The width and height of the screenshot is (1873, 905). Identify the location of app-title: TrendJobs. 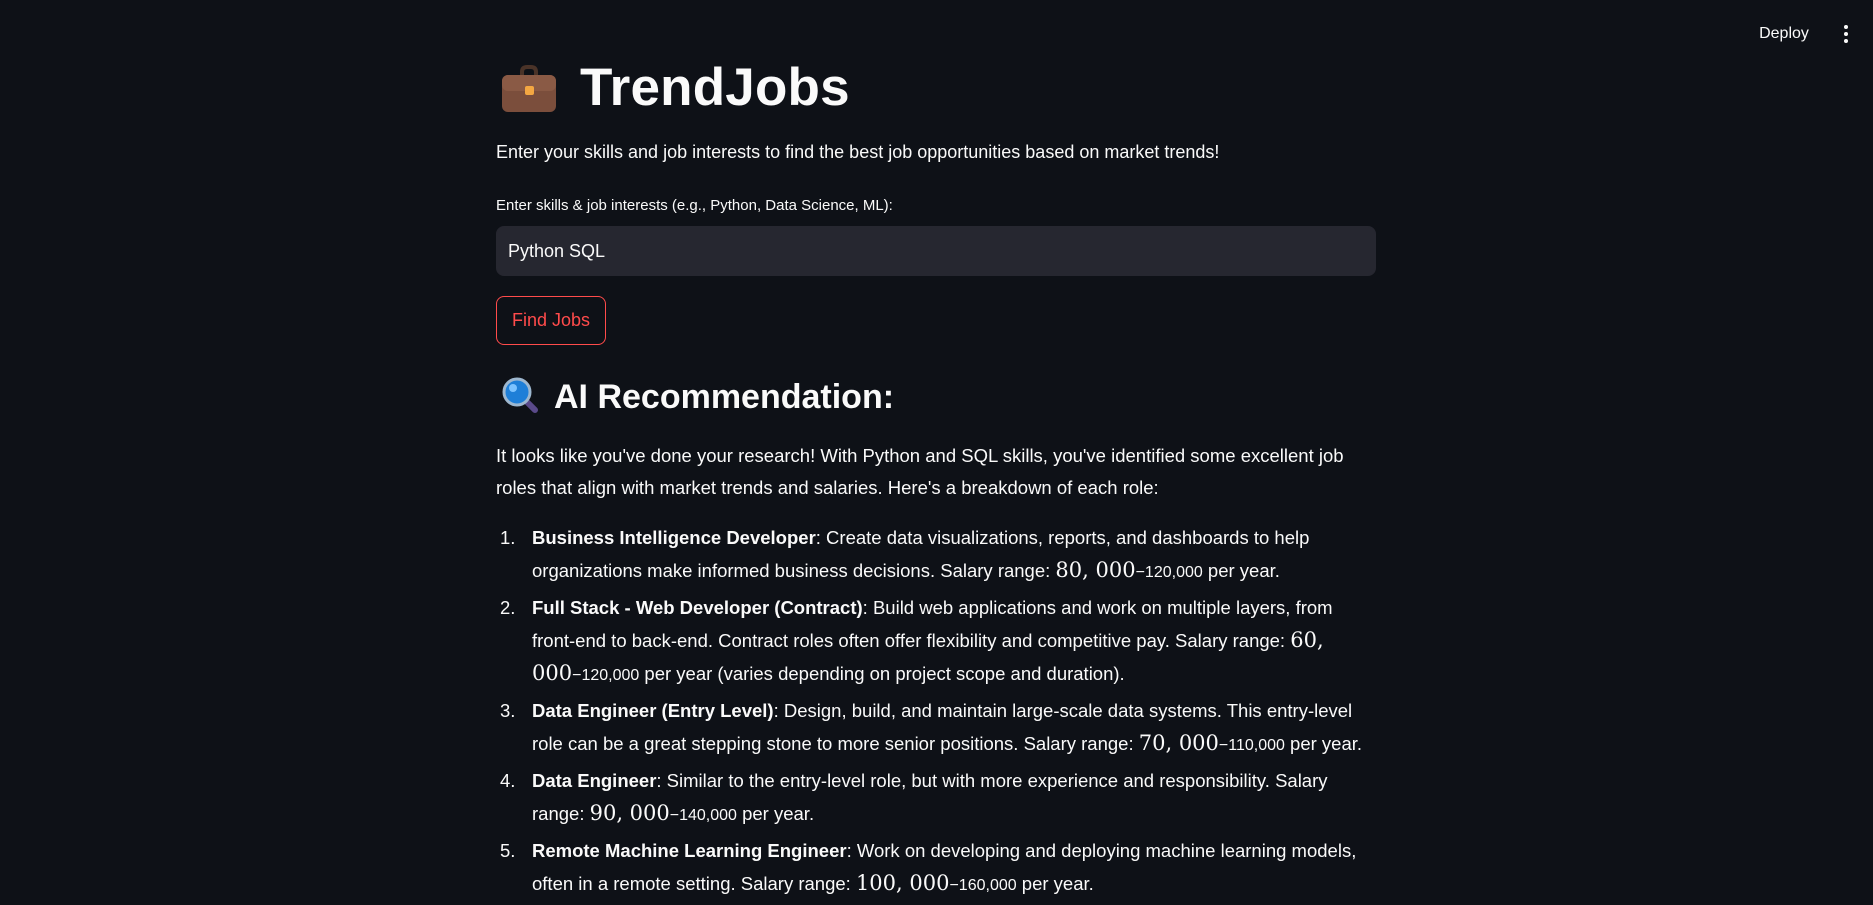
(715, 87).